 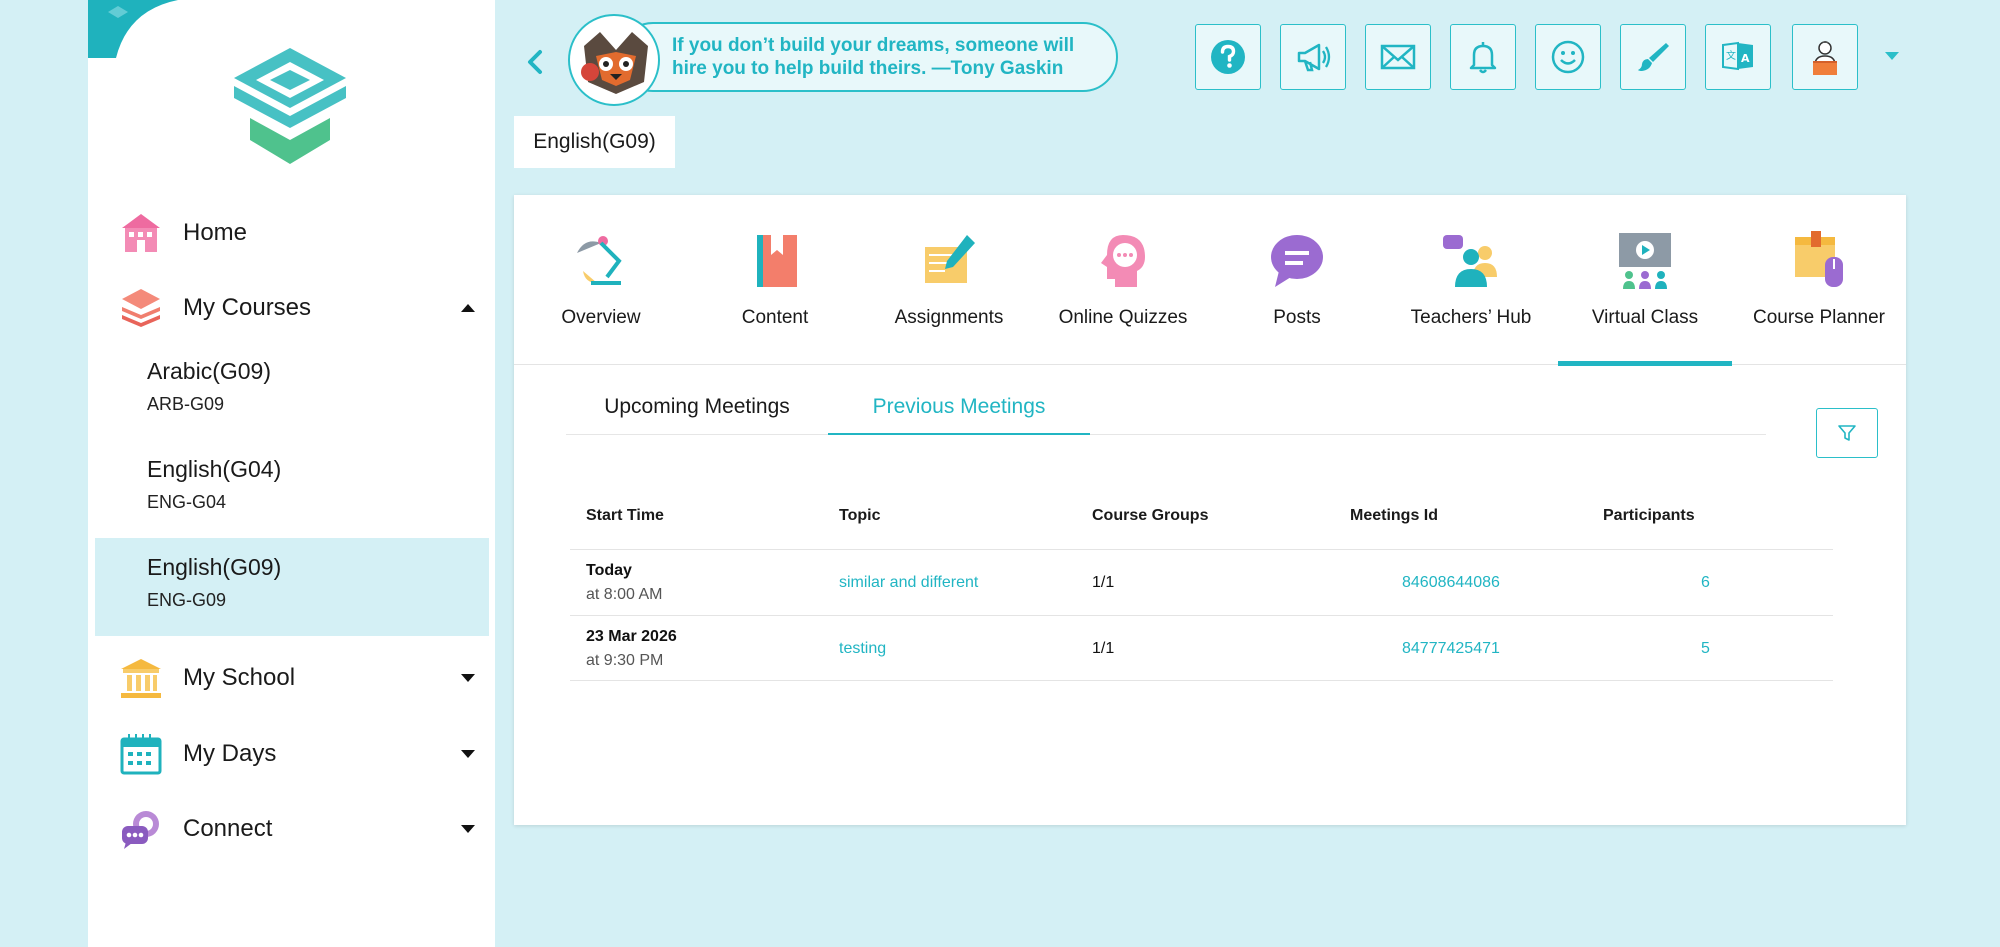 I want to click on nav-my-school-label: My School, so click(x=239, y=677).